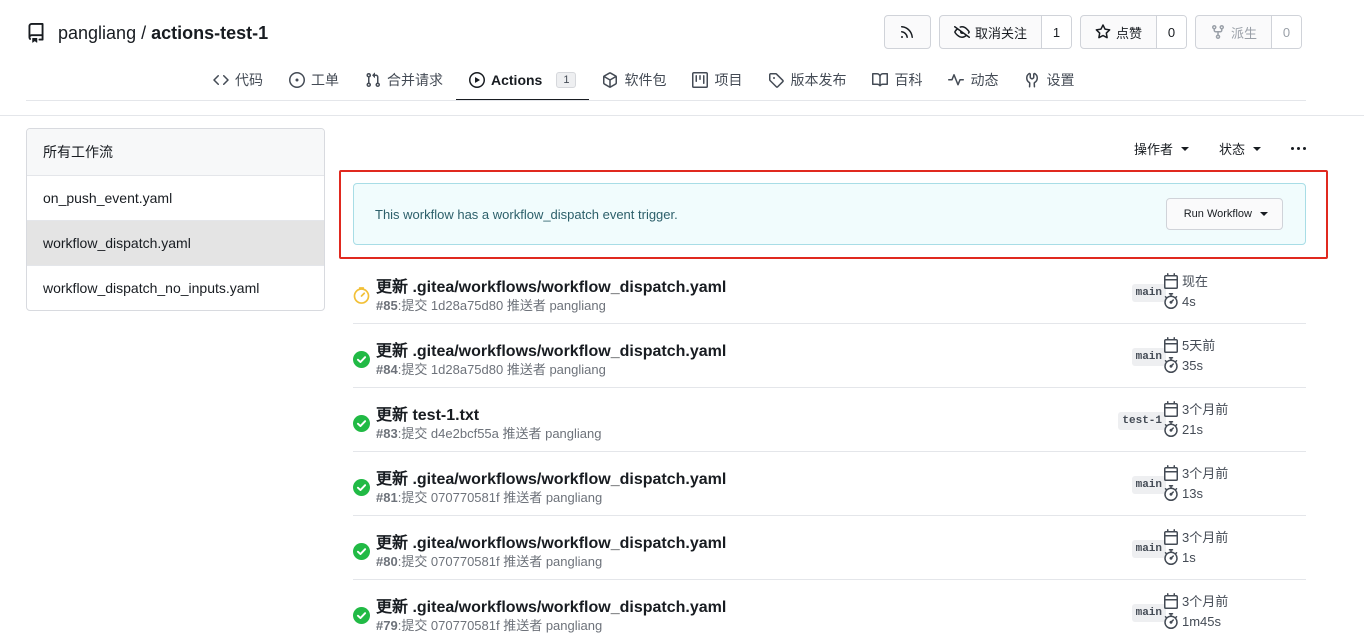 This screenshot has height=641, width=1364. What do you see at coordinates (1153, 149) in the screenshot?
I see `actor-filter-label: 操作者` at bounding box center [1153, 149].